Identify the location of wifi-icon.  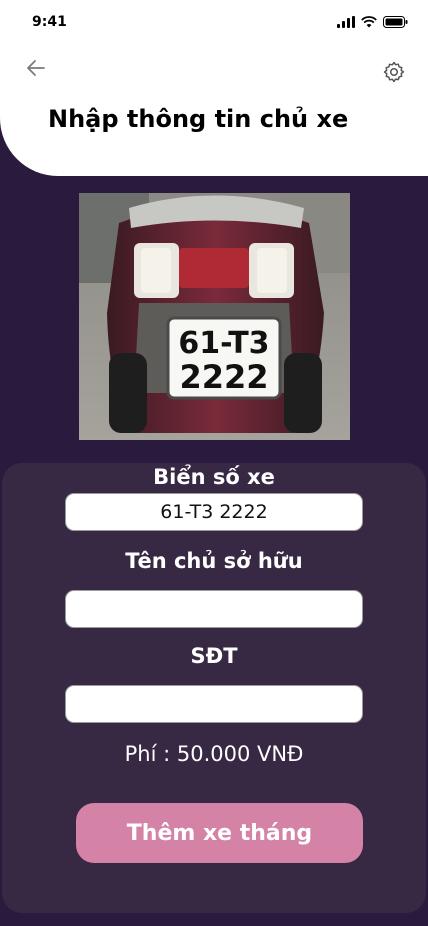
(369, 22).